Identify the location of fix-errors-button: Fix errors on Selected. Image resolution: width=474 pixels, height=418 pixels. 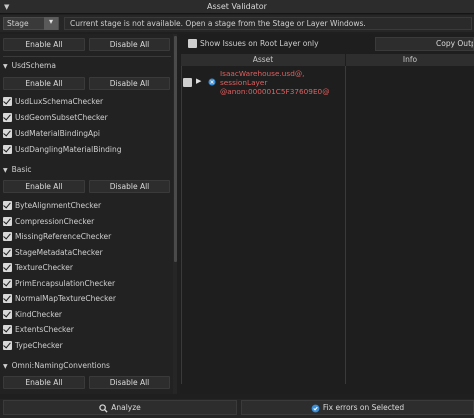
(357, 407).